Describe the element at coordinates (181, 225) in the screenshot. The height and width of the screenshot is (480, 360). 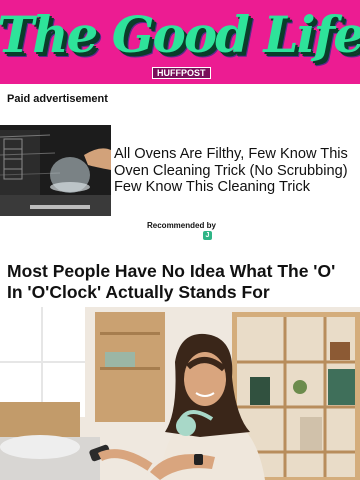
I see `recommended-by-label: Recommended by` at that location.